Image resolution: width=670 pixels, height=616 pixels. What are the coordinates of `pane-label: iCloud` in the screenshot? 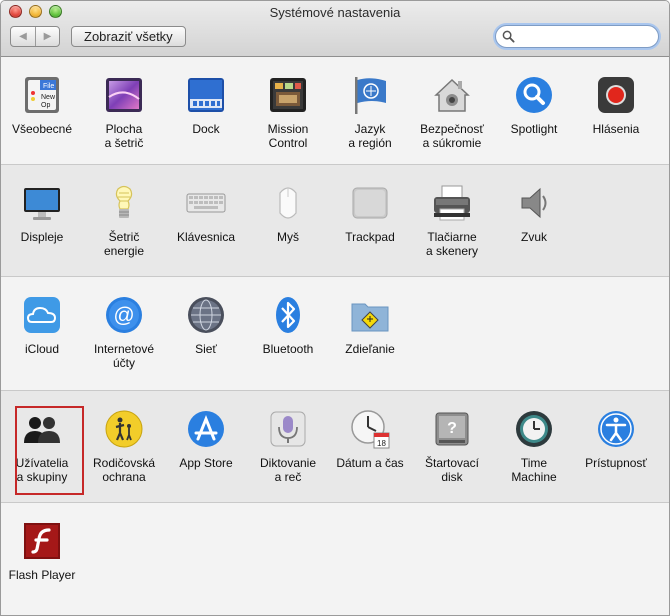 It's located at (42, 349).